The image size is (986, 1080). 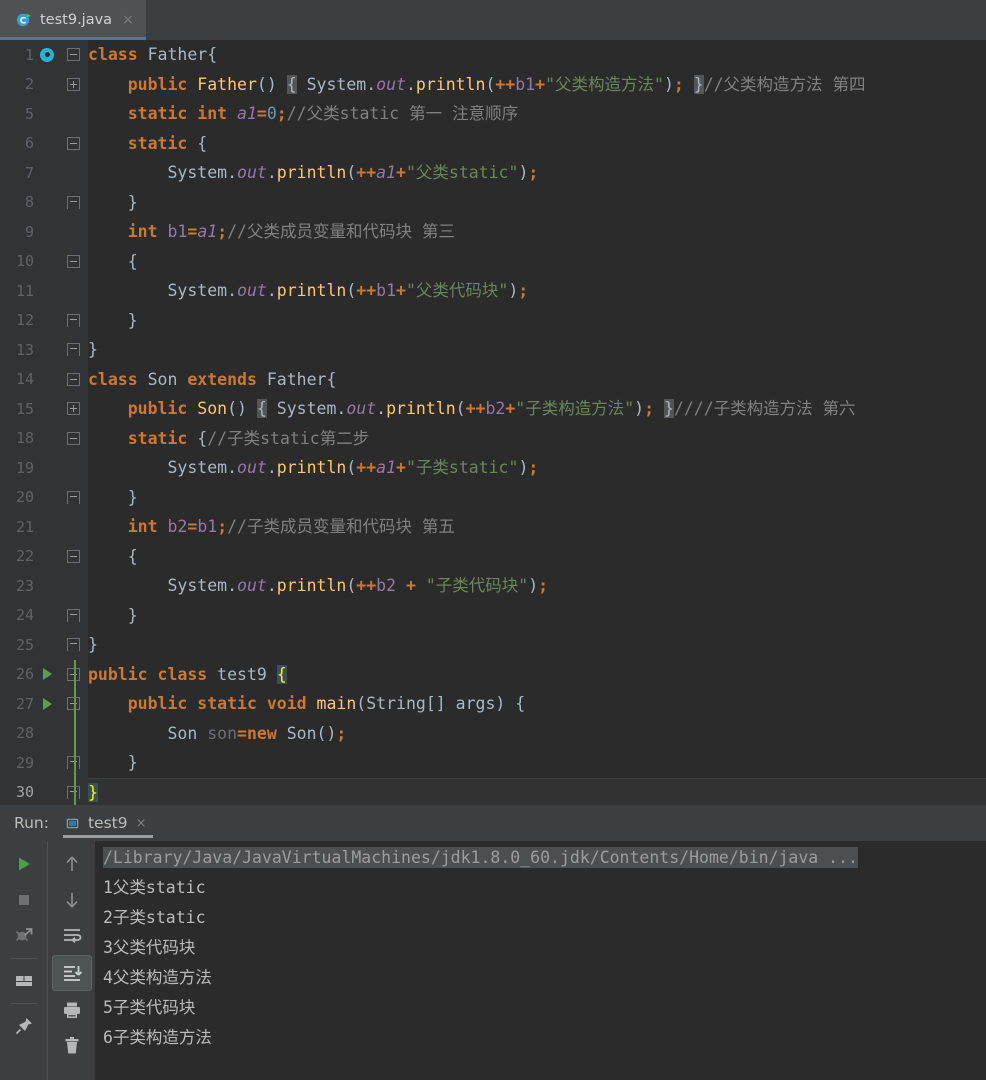 What do you see at coordinates (537, 114) in the screenshot?
I see `code-line-row: static int a1=0;//父类static 第一 注意顺序` at bounding box center [537, 114].